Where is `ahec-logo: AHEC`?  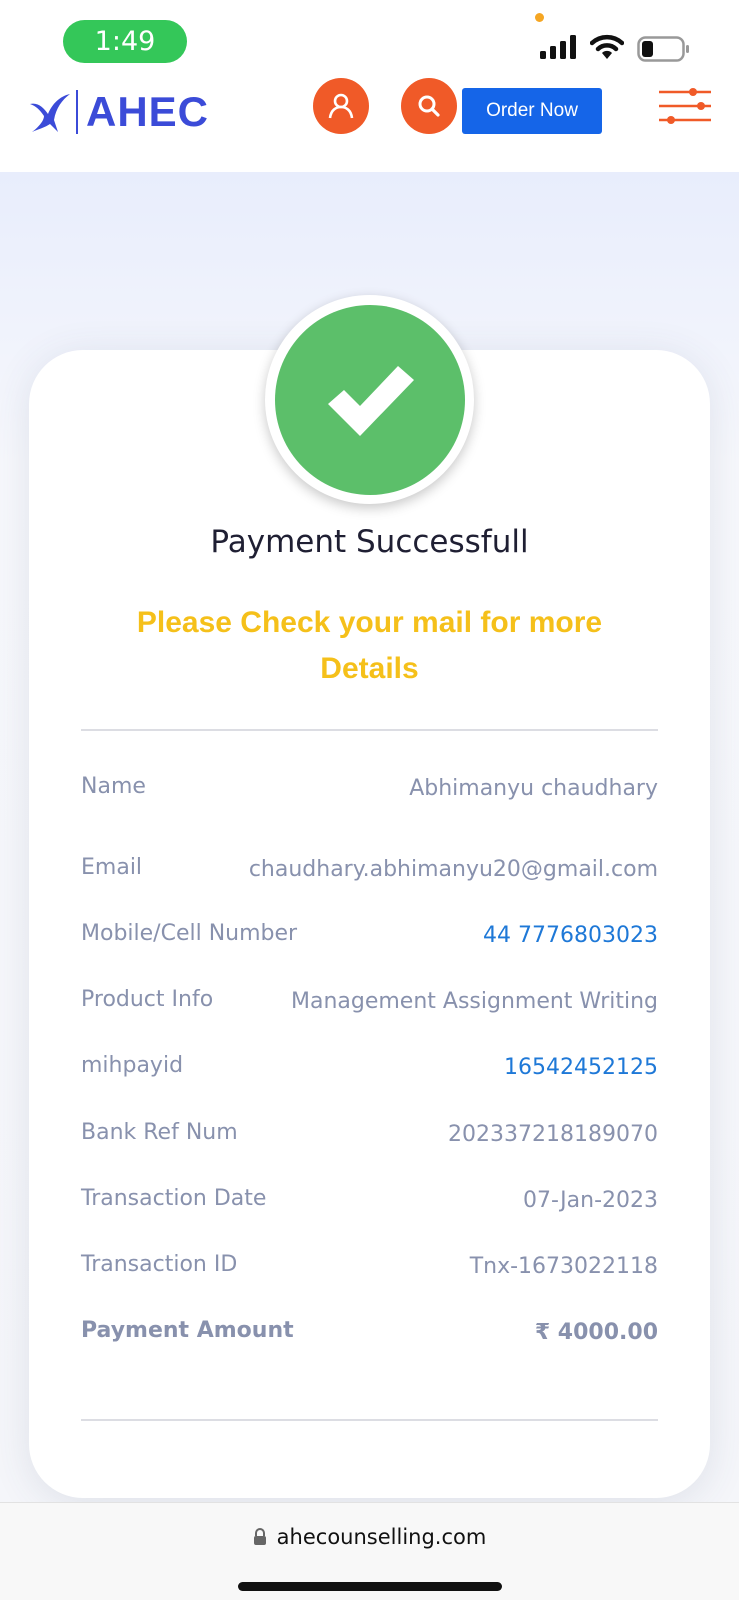
ahec-logo: AHEC is located at coordinates (118, 112).